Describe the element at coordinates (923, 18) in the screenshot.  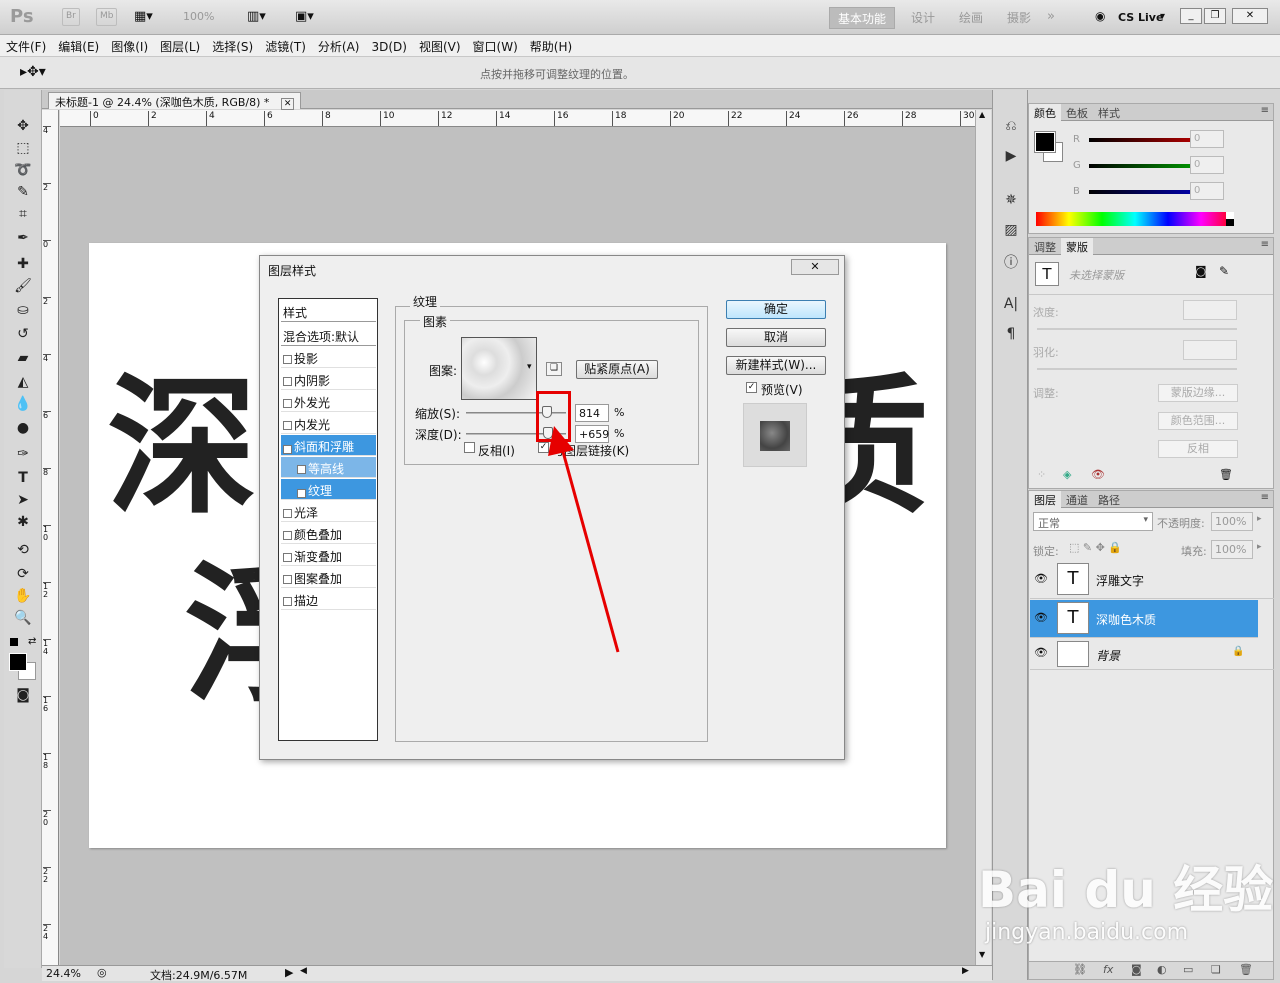
I see `workspace-design: 设计` at that location.